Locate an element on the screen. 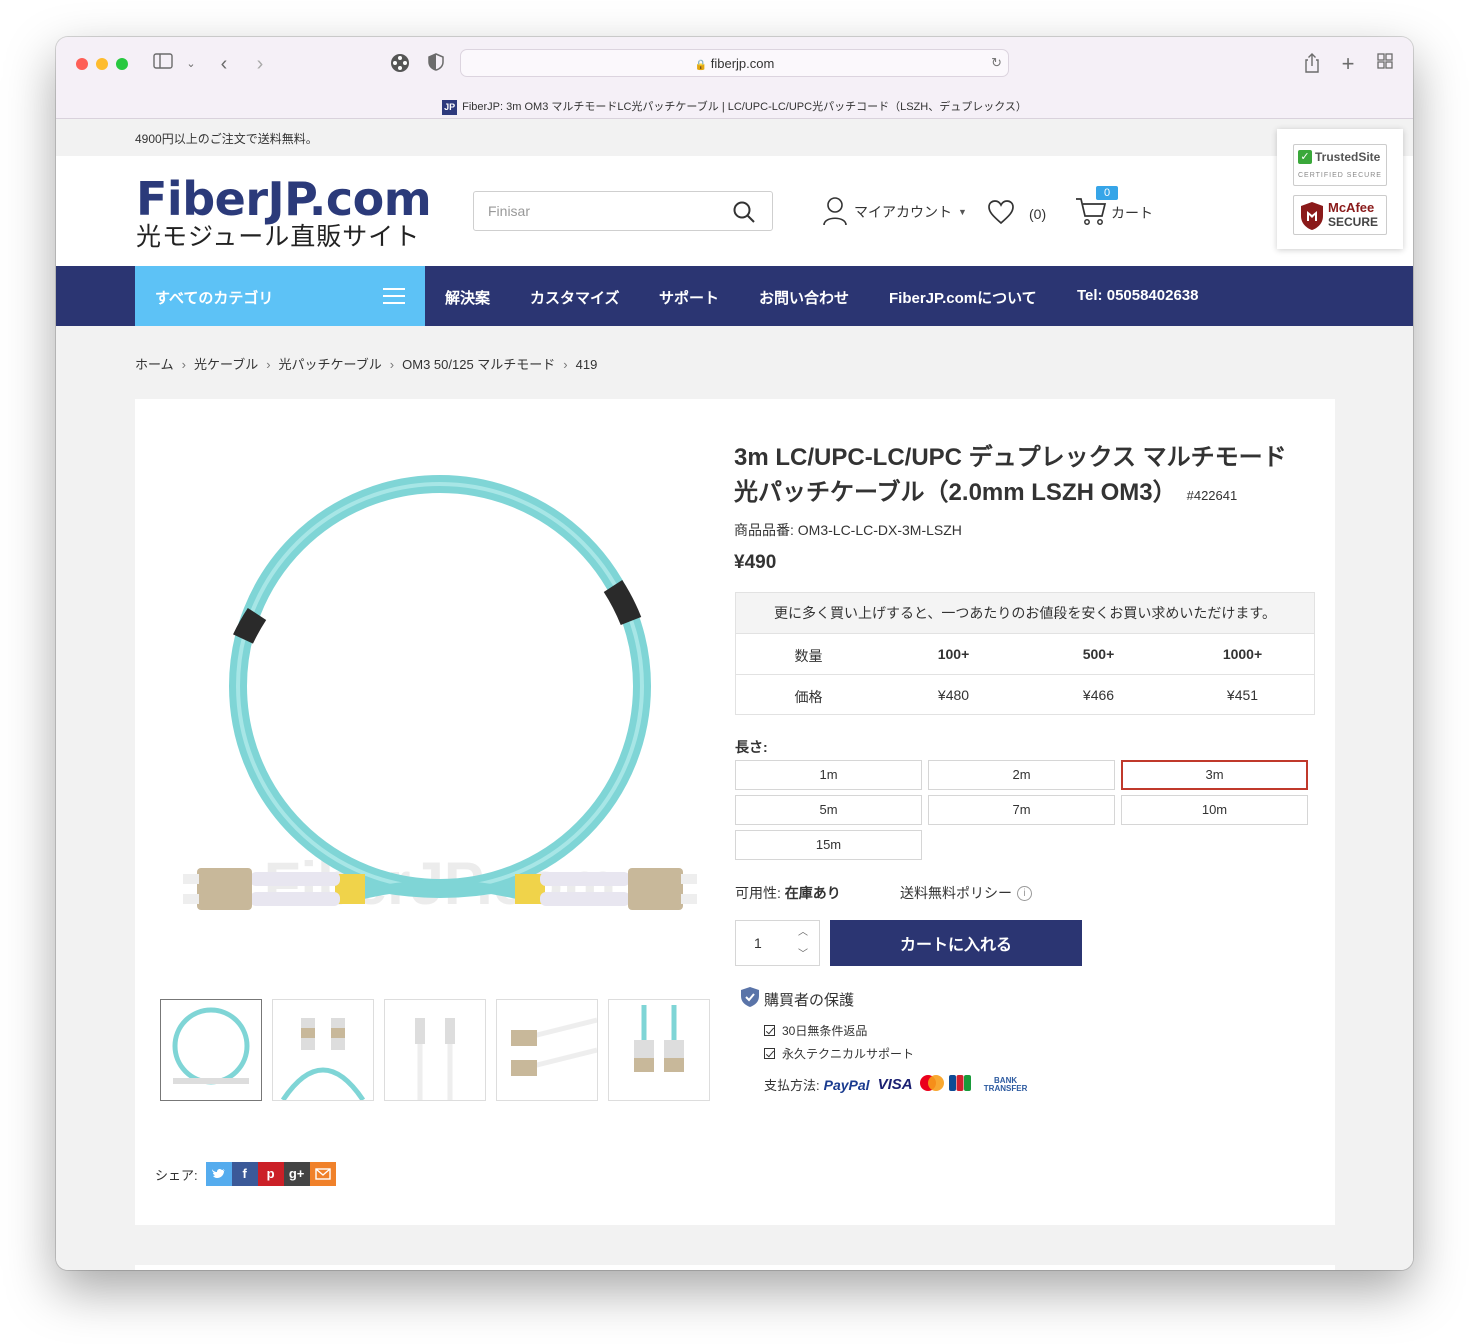 The height and width of the screenshot is (1344, 1469). mastercard-icon is located at coordinates (932, 1084).